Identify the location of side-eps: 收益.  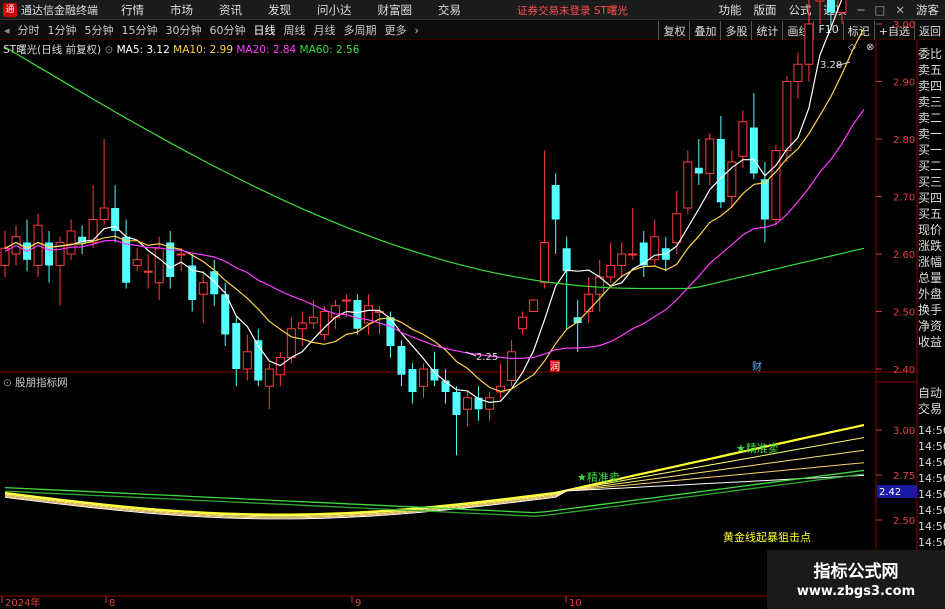
(930, 342).